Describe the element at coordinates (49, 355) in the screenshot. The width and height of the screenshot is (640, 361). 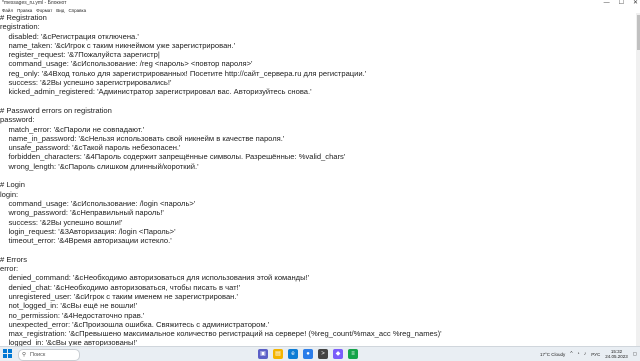
I see `taskbar-search: ⚲ Поиск` at that location.